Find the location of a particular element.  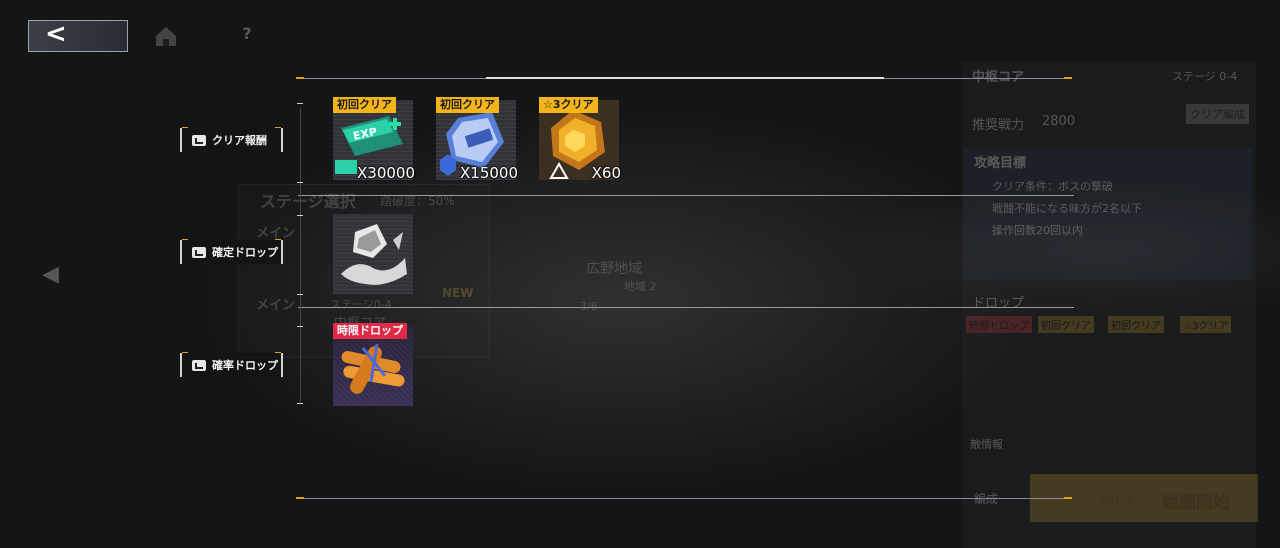

back-button: < is located at coordinates (78, 35).